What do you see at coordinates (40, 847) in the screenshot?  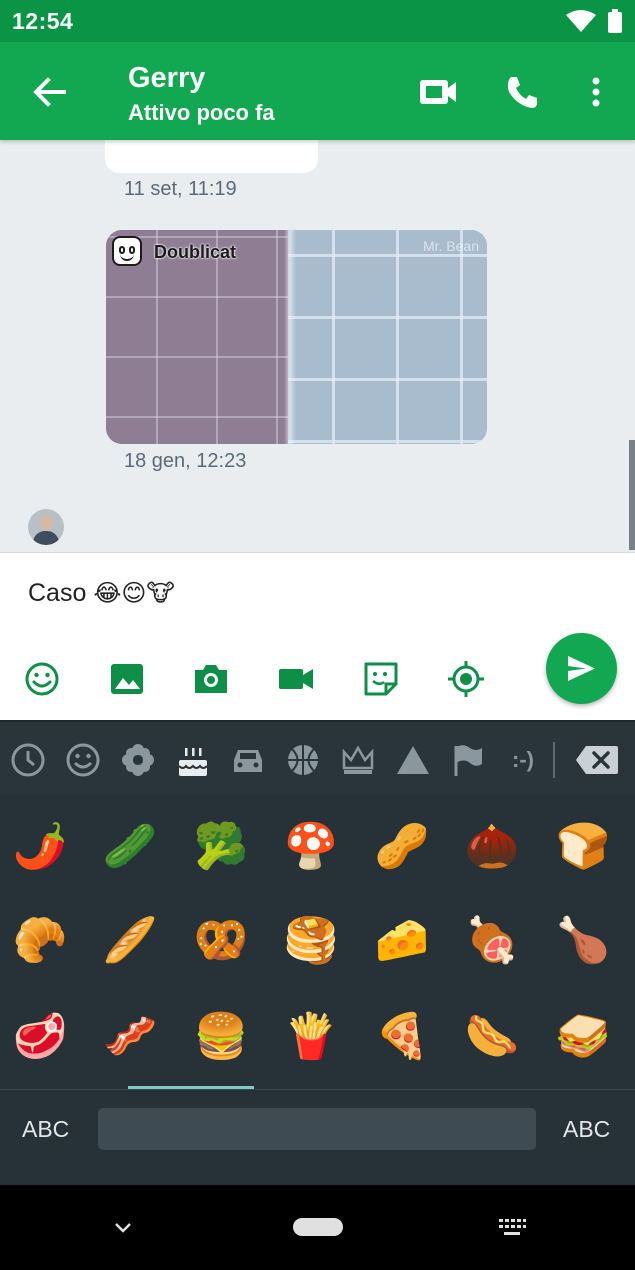 I see `emoji-key: 🌶️` at bounding box center [40, 847].